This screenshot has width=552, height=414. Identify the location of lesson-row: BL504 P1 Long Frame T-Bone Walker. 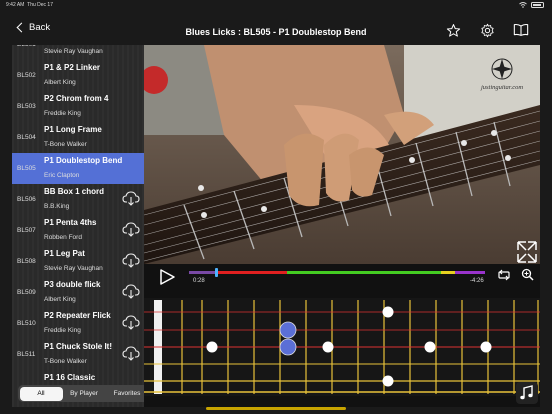
(78, 137).